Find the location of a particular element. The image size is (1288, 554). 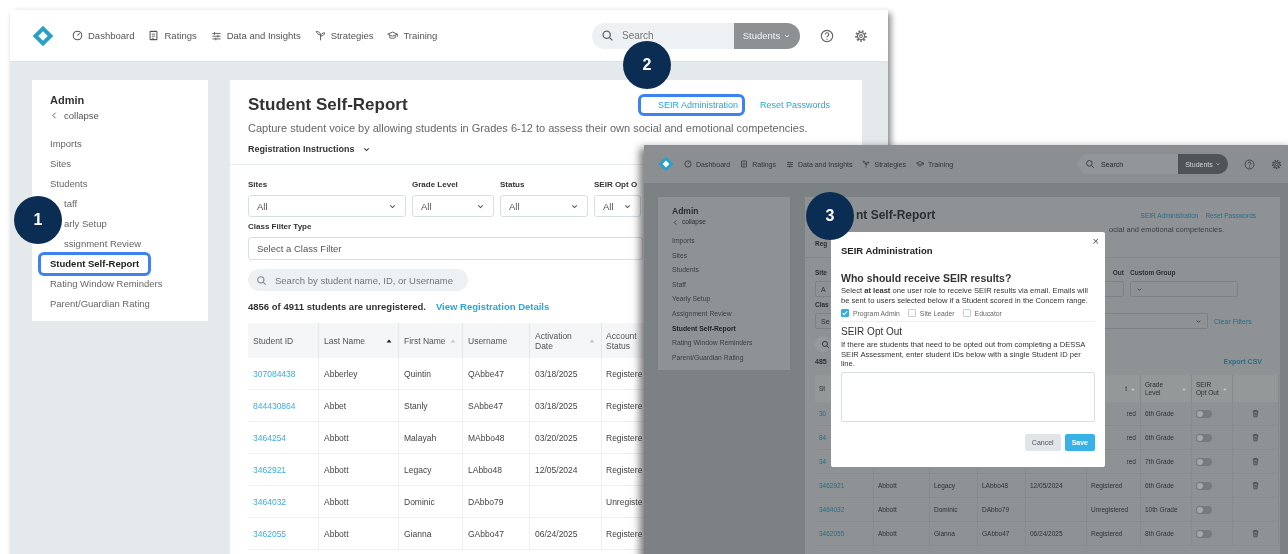

student-id-link: 3464254 is located at coordinates (270, 437).